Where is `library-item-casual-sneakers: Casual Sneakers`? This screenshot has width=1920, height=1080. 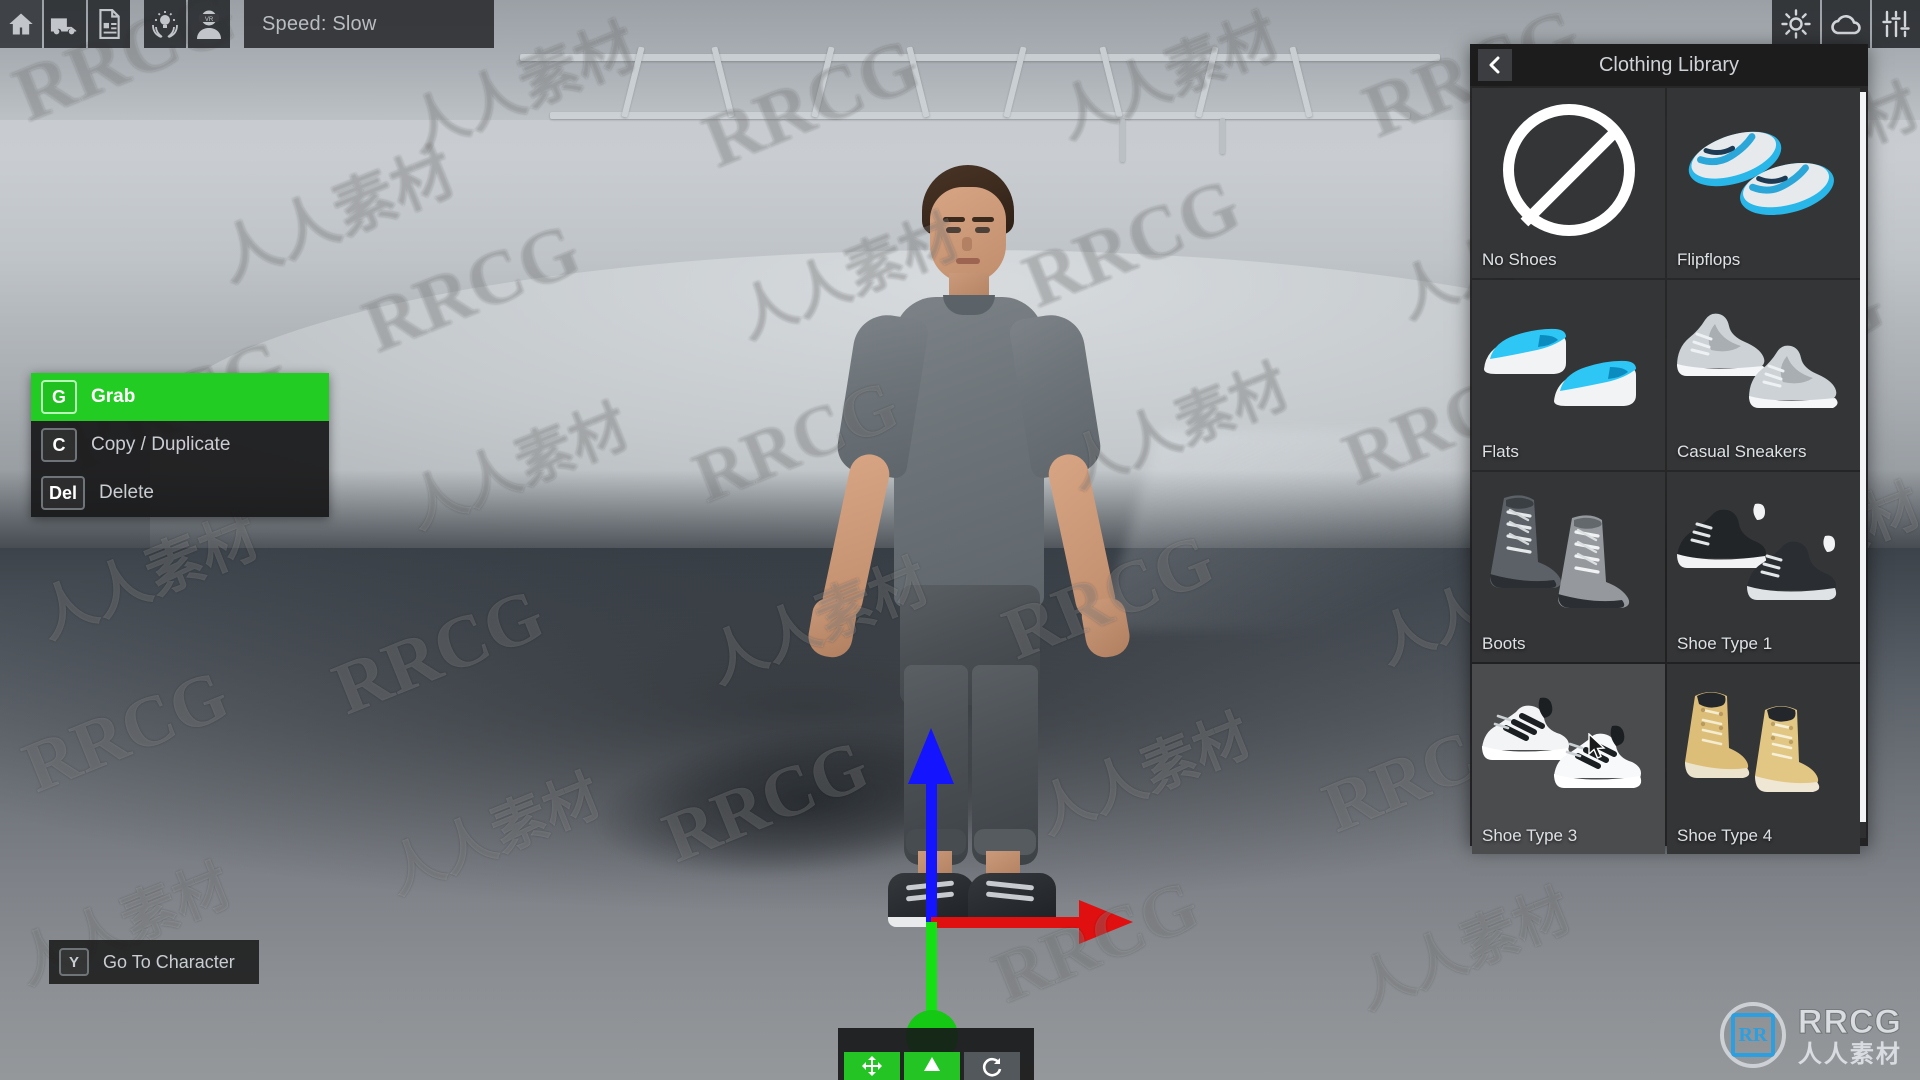 library-item-casual-sneakers: Casual Sneakers is located at coordinates (1763, 375).